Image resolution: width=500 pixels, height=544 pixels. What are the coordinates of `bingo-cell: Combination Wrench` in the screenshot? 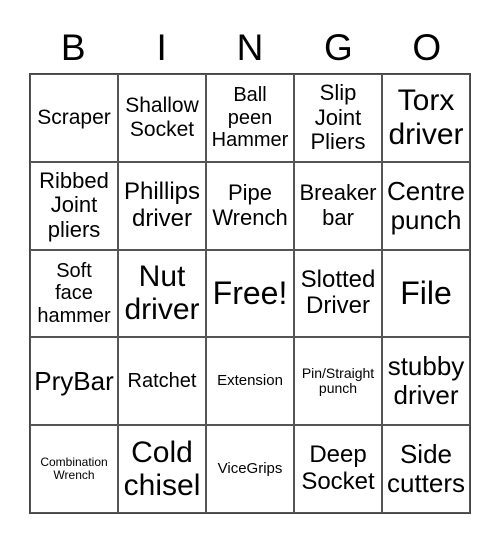 It's located at (74, 469).